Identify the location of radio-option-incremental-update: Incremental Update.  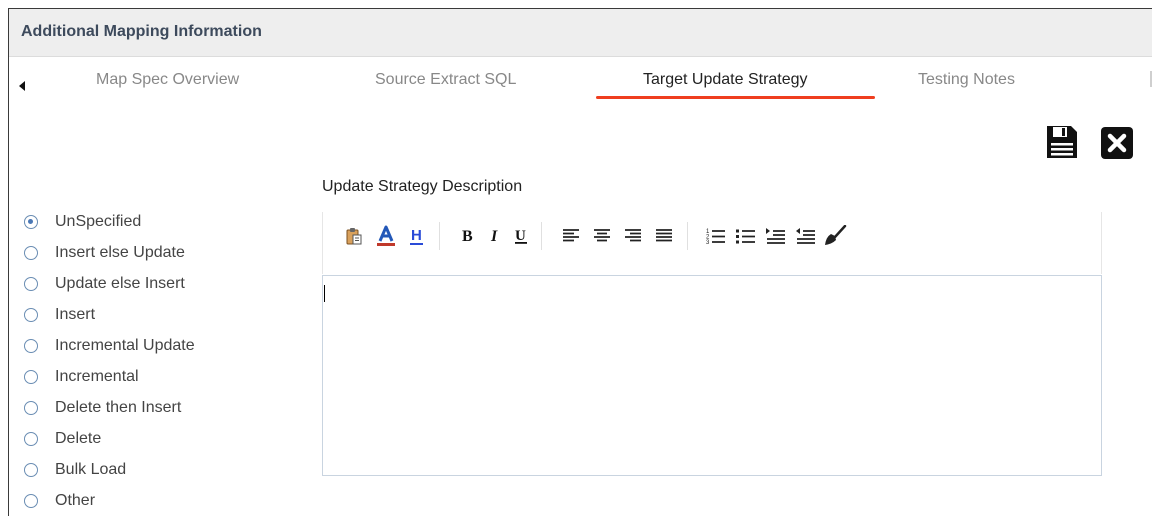
(109, 345).